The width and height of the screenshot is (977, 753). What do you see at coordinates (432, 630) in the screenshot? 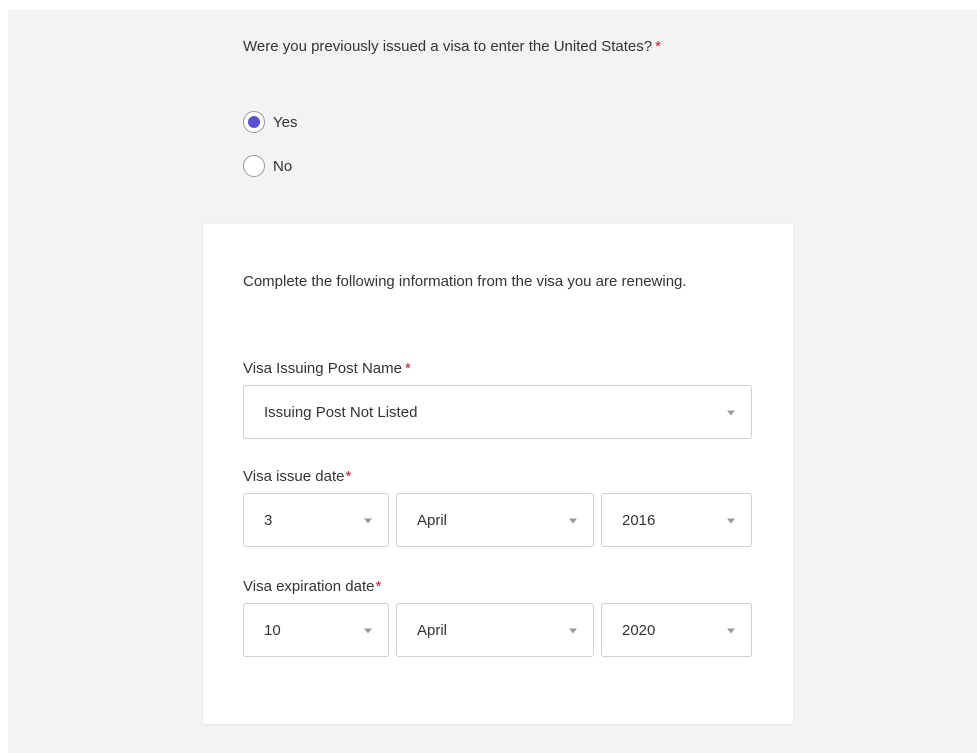
I see `expiration-month-value: April` at bounding box center [432, 630].